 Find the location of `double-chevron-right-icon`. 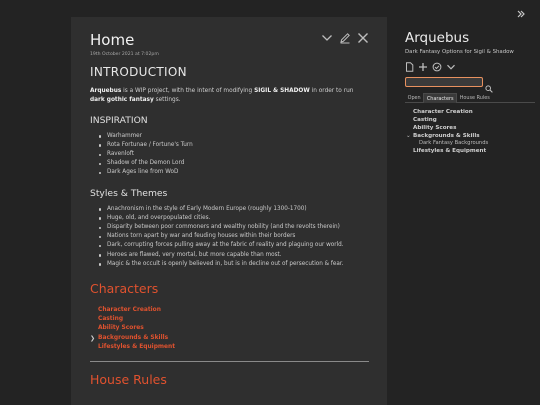

double-chevron-right-icon is located at coordinates (521, 14).